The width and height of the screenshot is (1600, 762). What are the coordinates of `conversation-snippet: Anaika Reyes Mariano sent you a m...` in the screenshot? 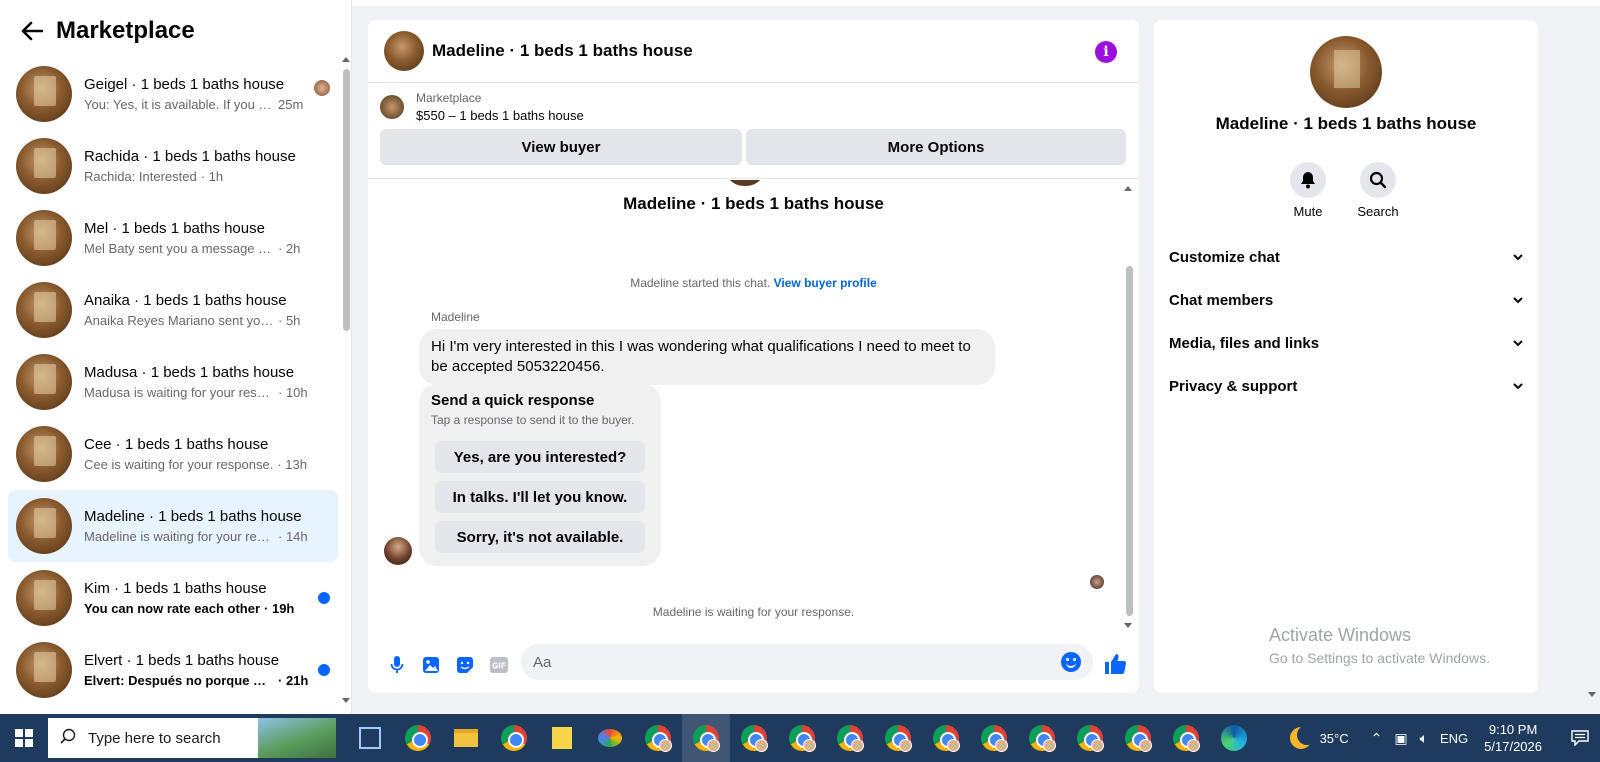 It's located at (179, 320).